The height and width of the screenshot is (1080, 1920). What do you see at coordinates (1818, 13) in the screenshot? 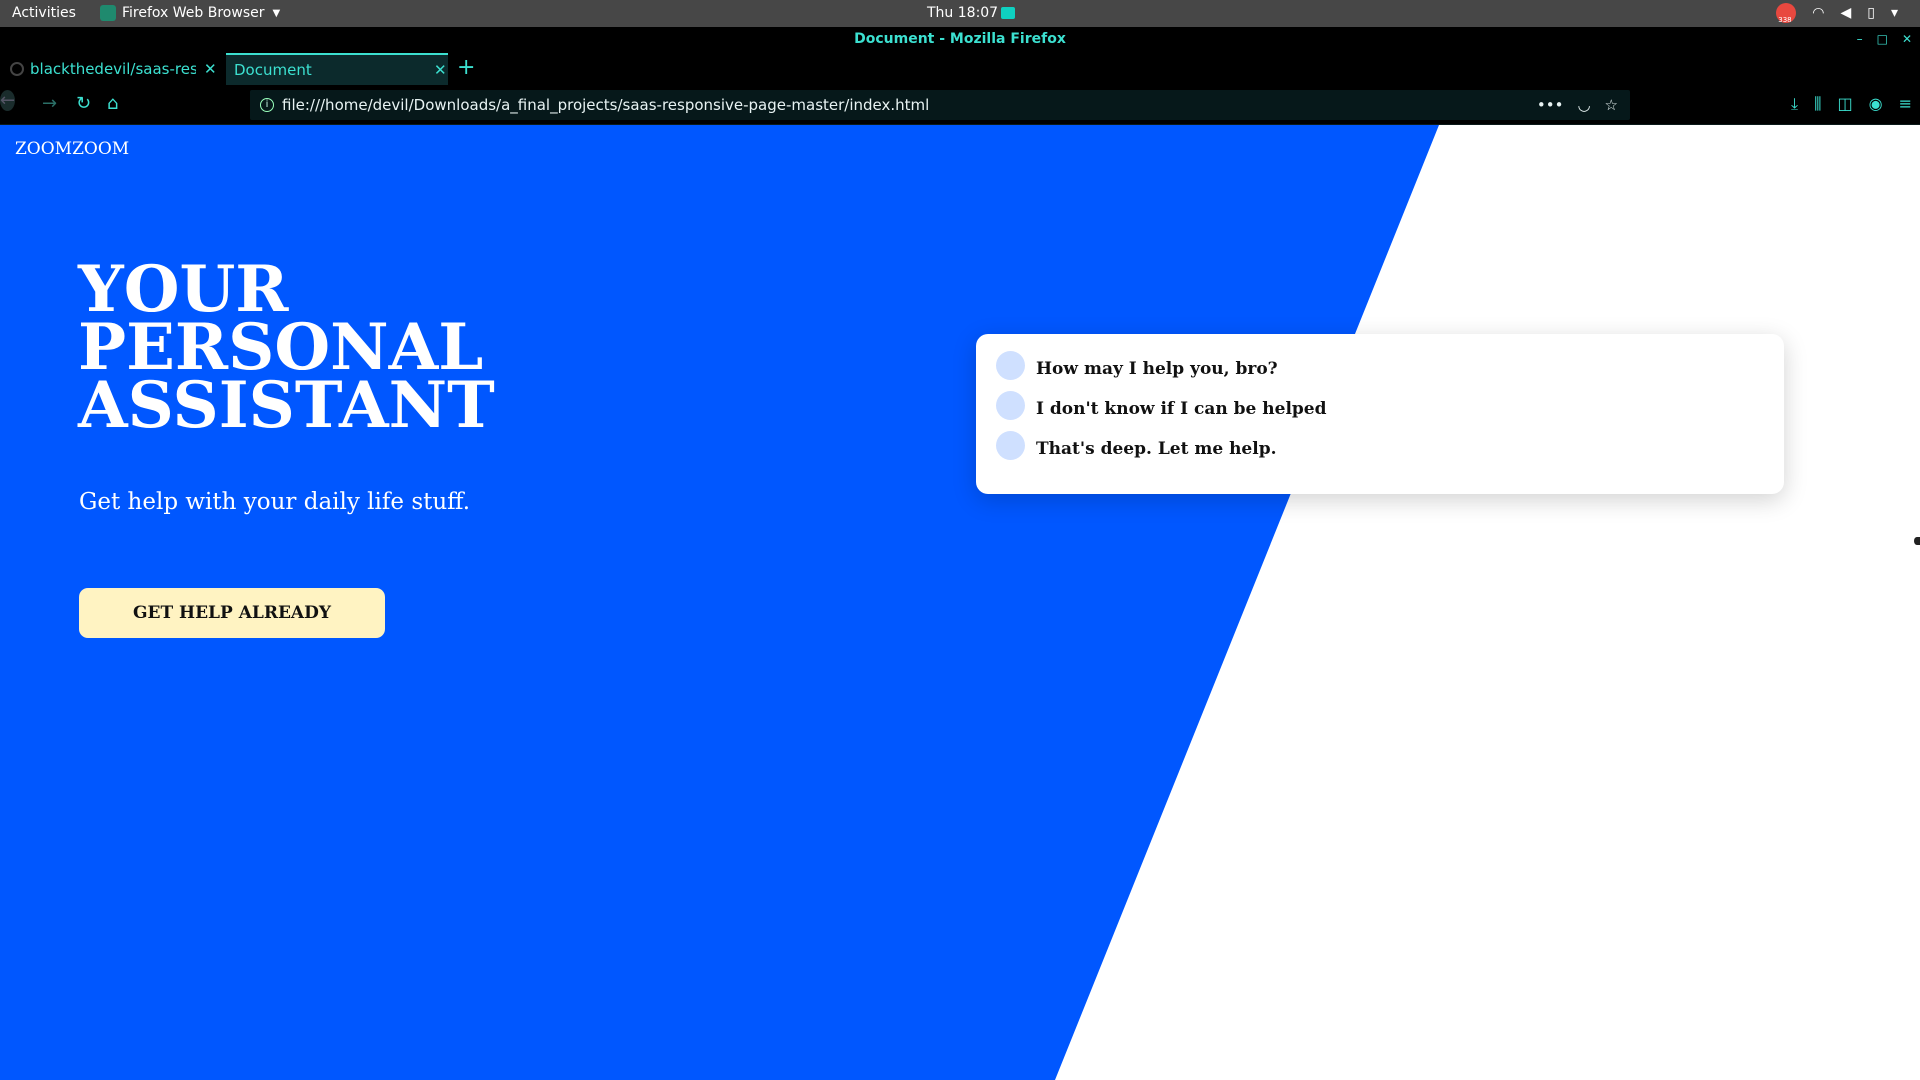
I see `wifi-icon: ◠` at bounding box center [1818, 13].